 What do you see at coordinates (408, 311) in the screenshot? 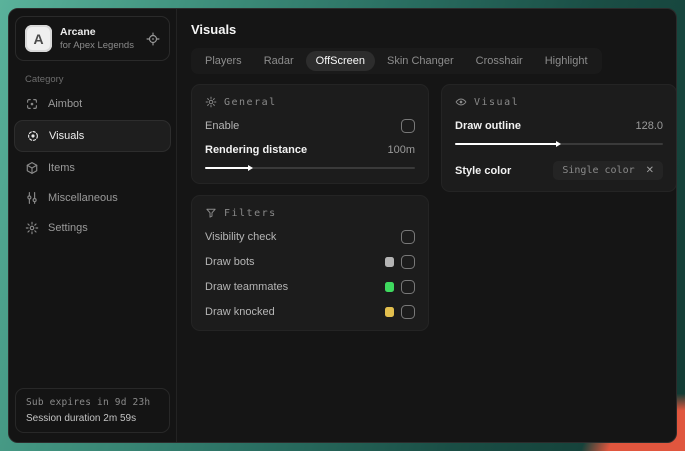
I see `draw-knocked-checkbox` at bounding box center [408, 311].